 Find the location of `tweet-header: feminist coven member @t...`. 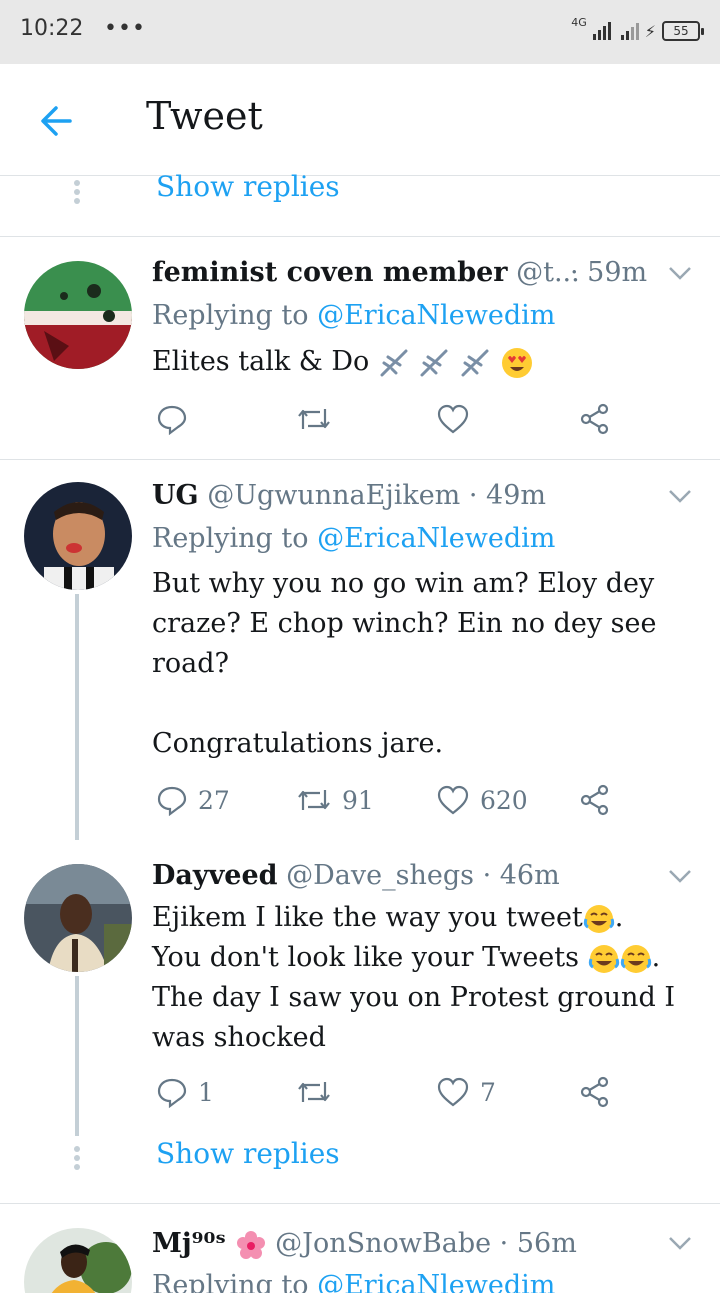

tweet-header: feminist coven member @t... is located at coordinates (366, 272).